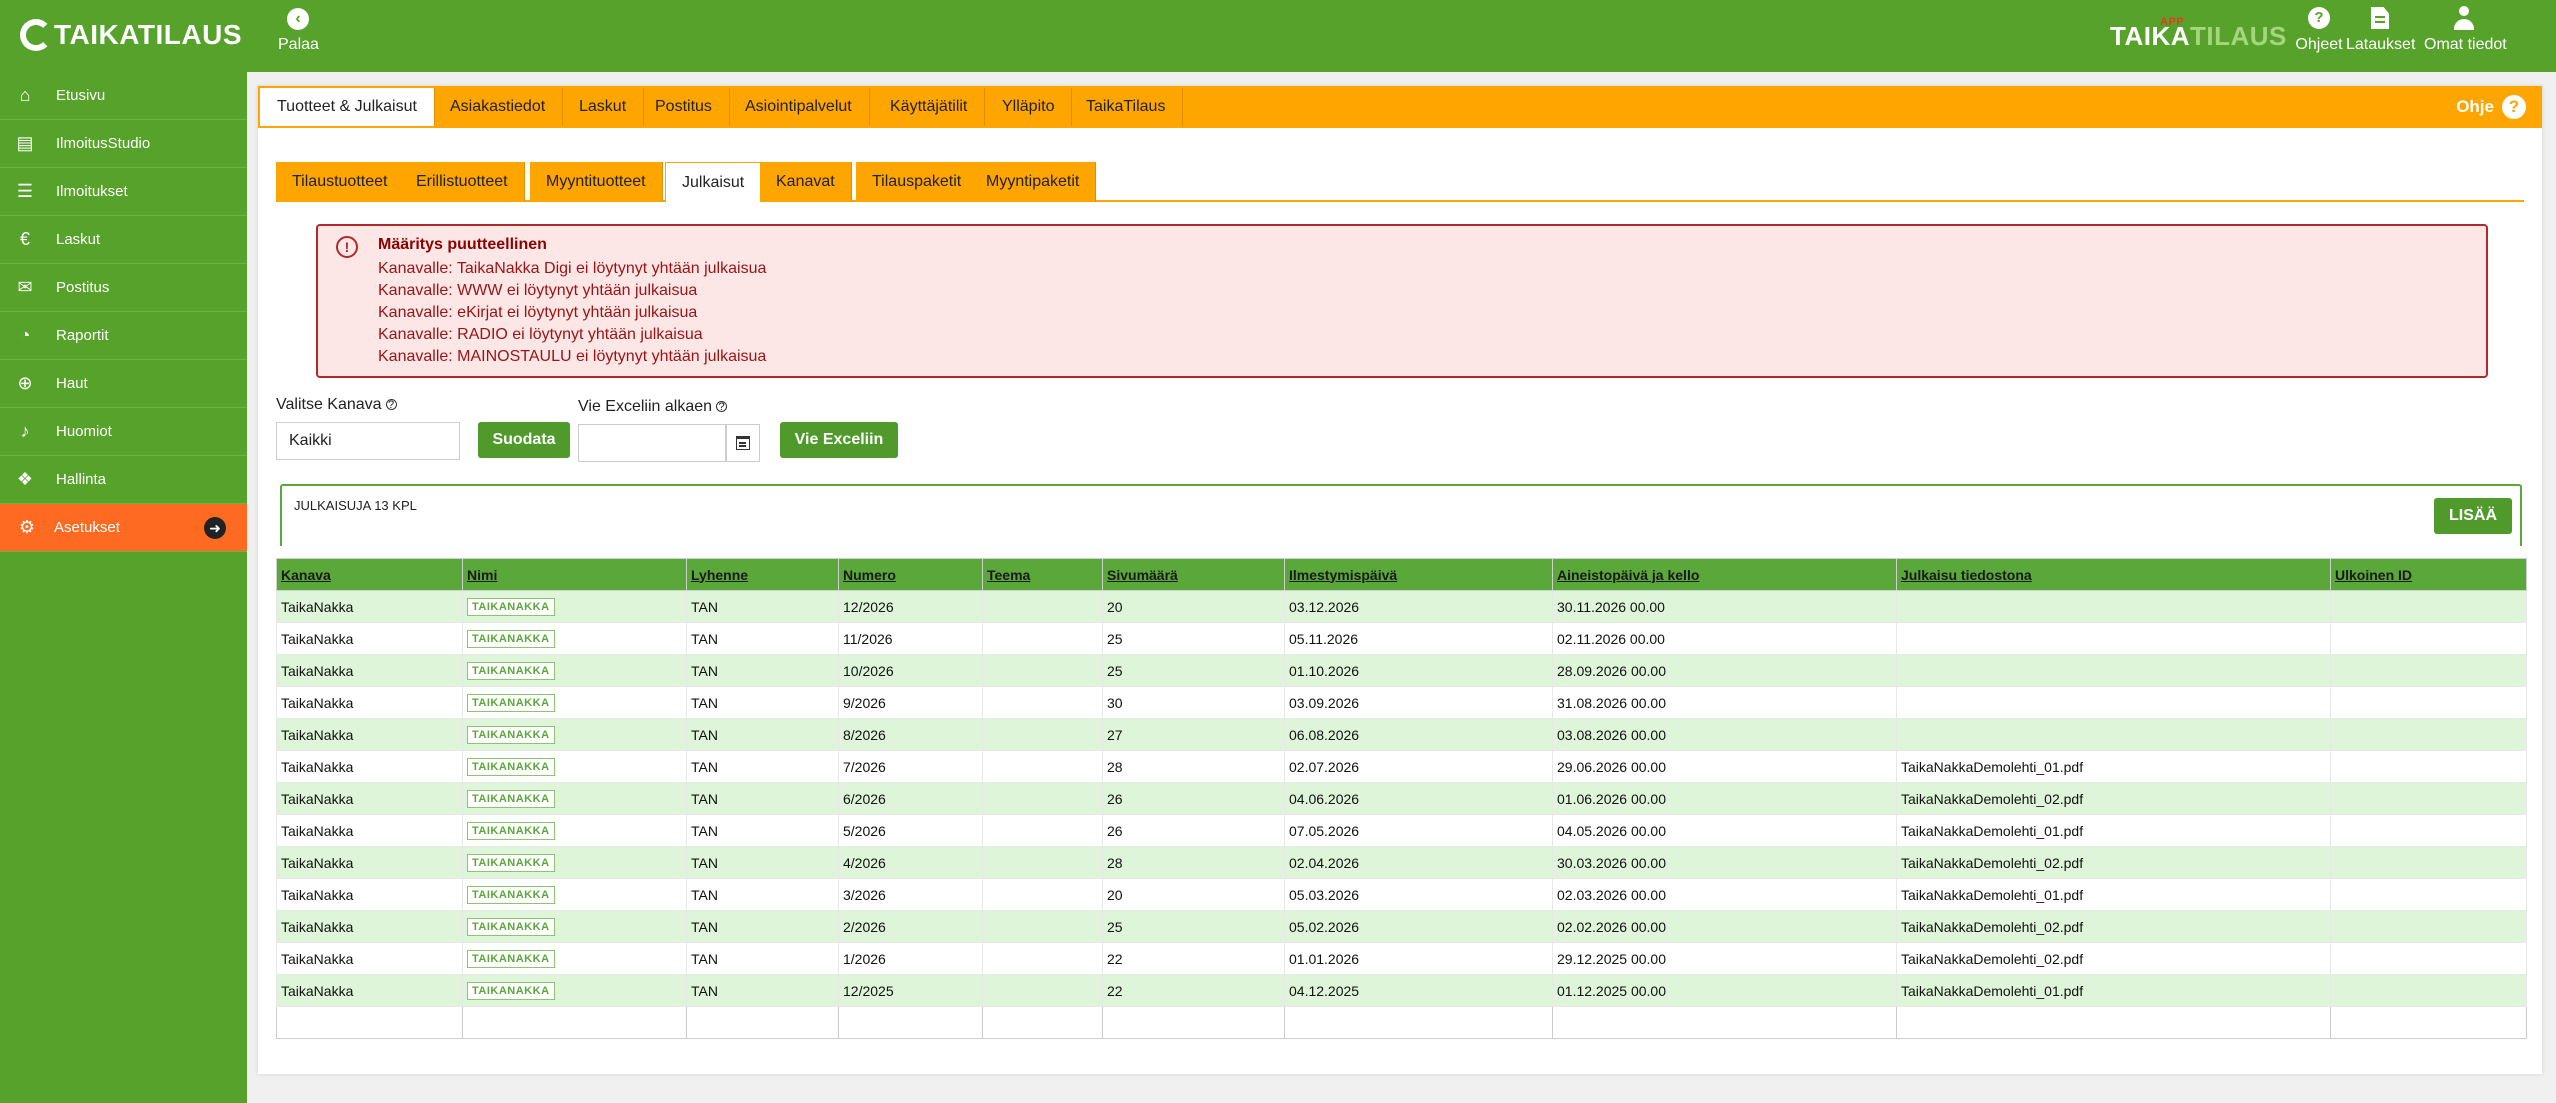 This screenshot has width=2556, height=1103. Describe the element at coordinates (2491, 107) in the screenshot. I see `help-button: Ohje ?` at that location.